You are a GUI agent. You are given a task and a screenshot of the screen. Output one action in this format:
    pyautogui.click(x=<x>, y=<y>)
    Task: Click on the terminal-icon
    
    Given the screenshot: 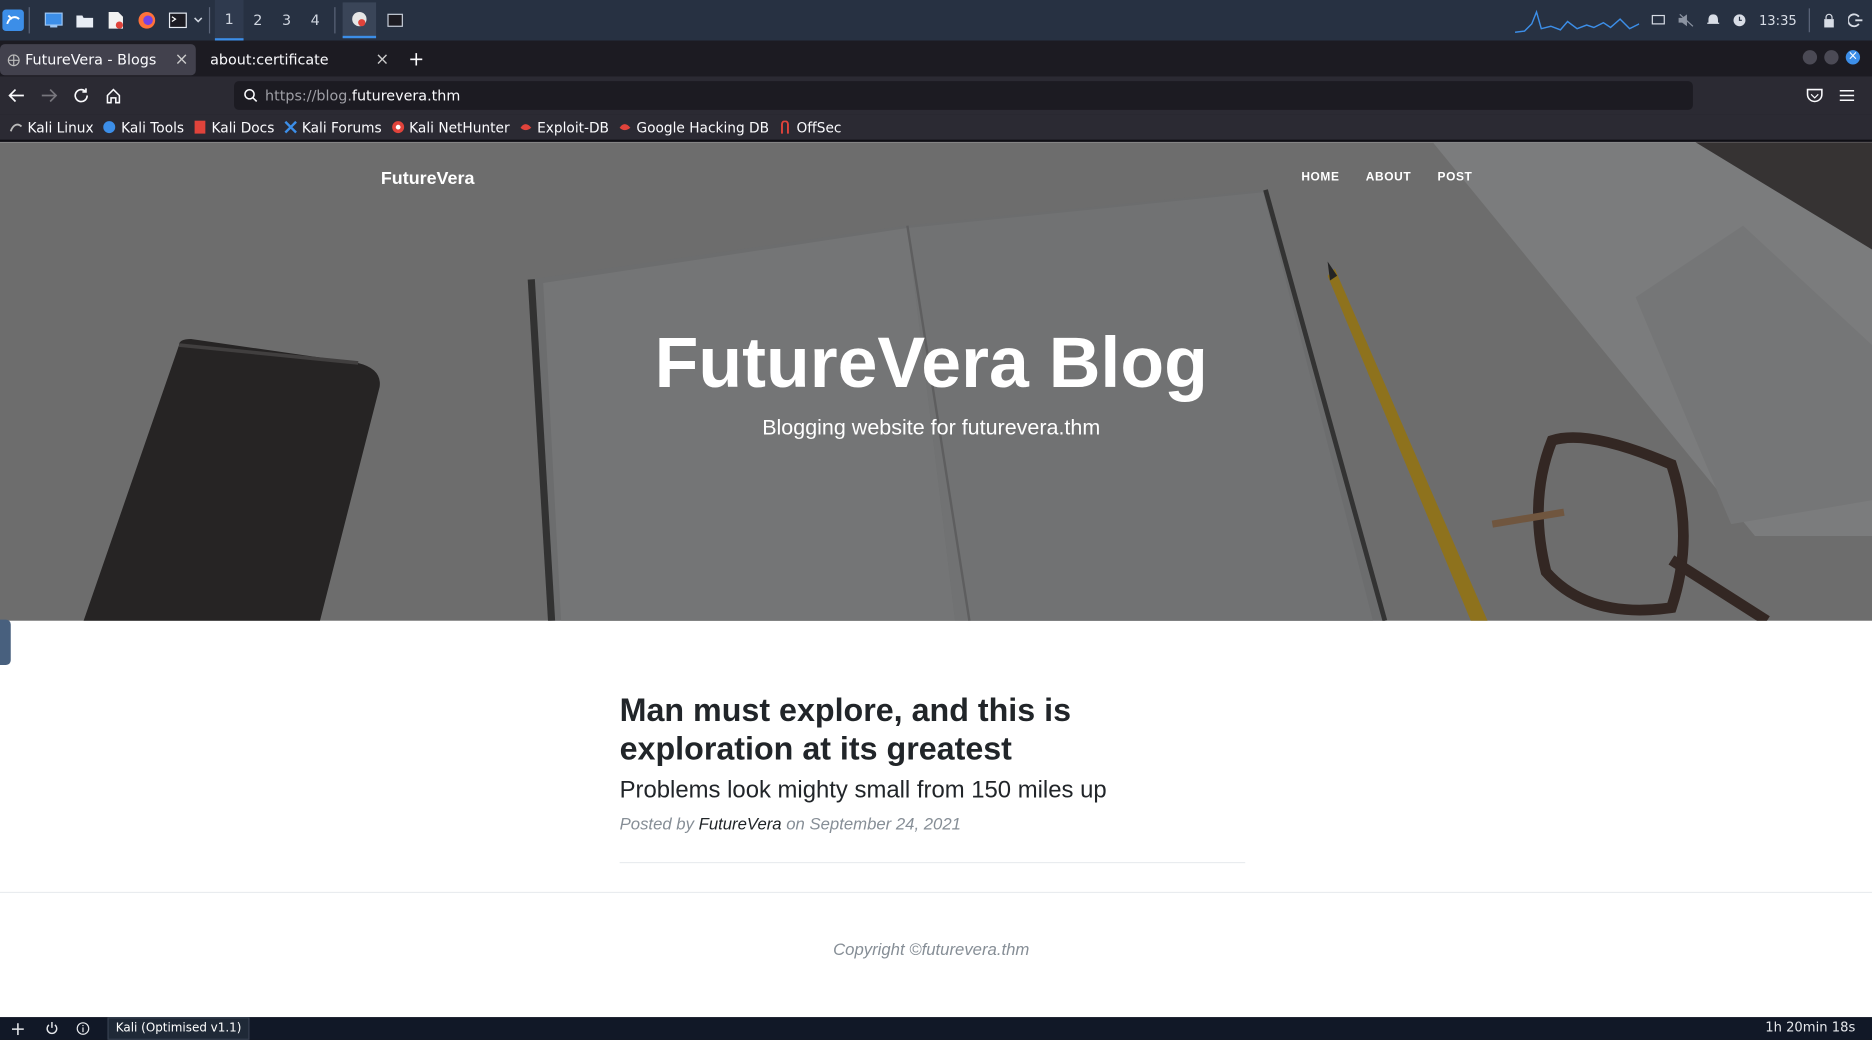 What is the action you would take?
    pyautogui.click(x=178, y=20)
    